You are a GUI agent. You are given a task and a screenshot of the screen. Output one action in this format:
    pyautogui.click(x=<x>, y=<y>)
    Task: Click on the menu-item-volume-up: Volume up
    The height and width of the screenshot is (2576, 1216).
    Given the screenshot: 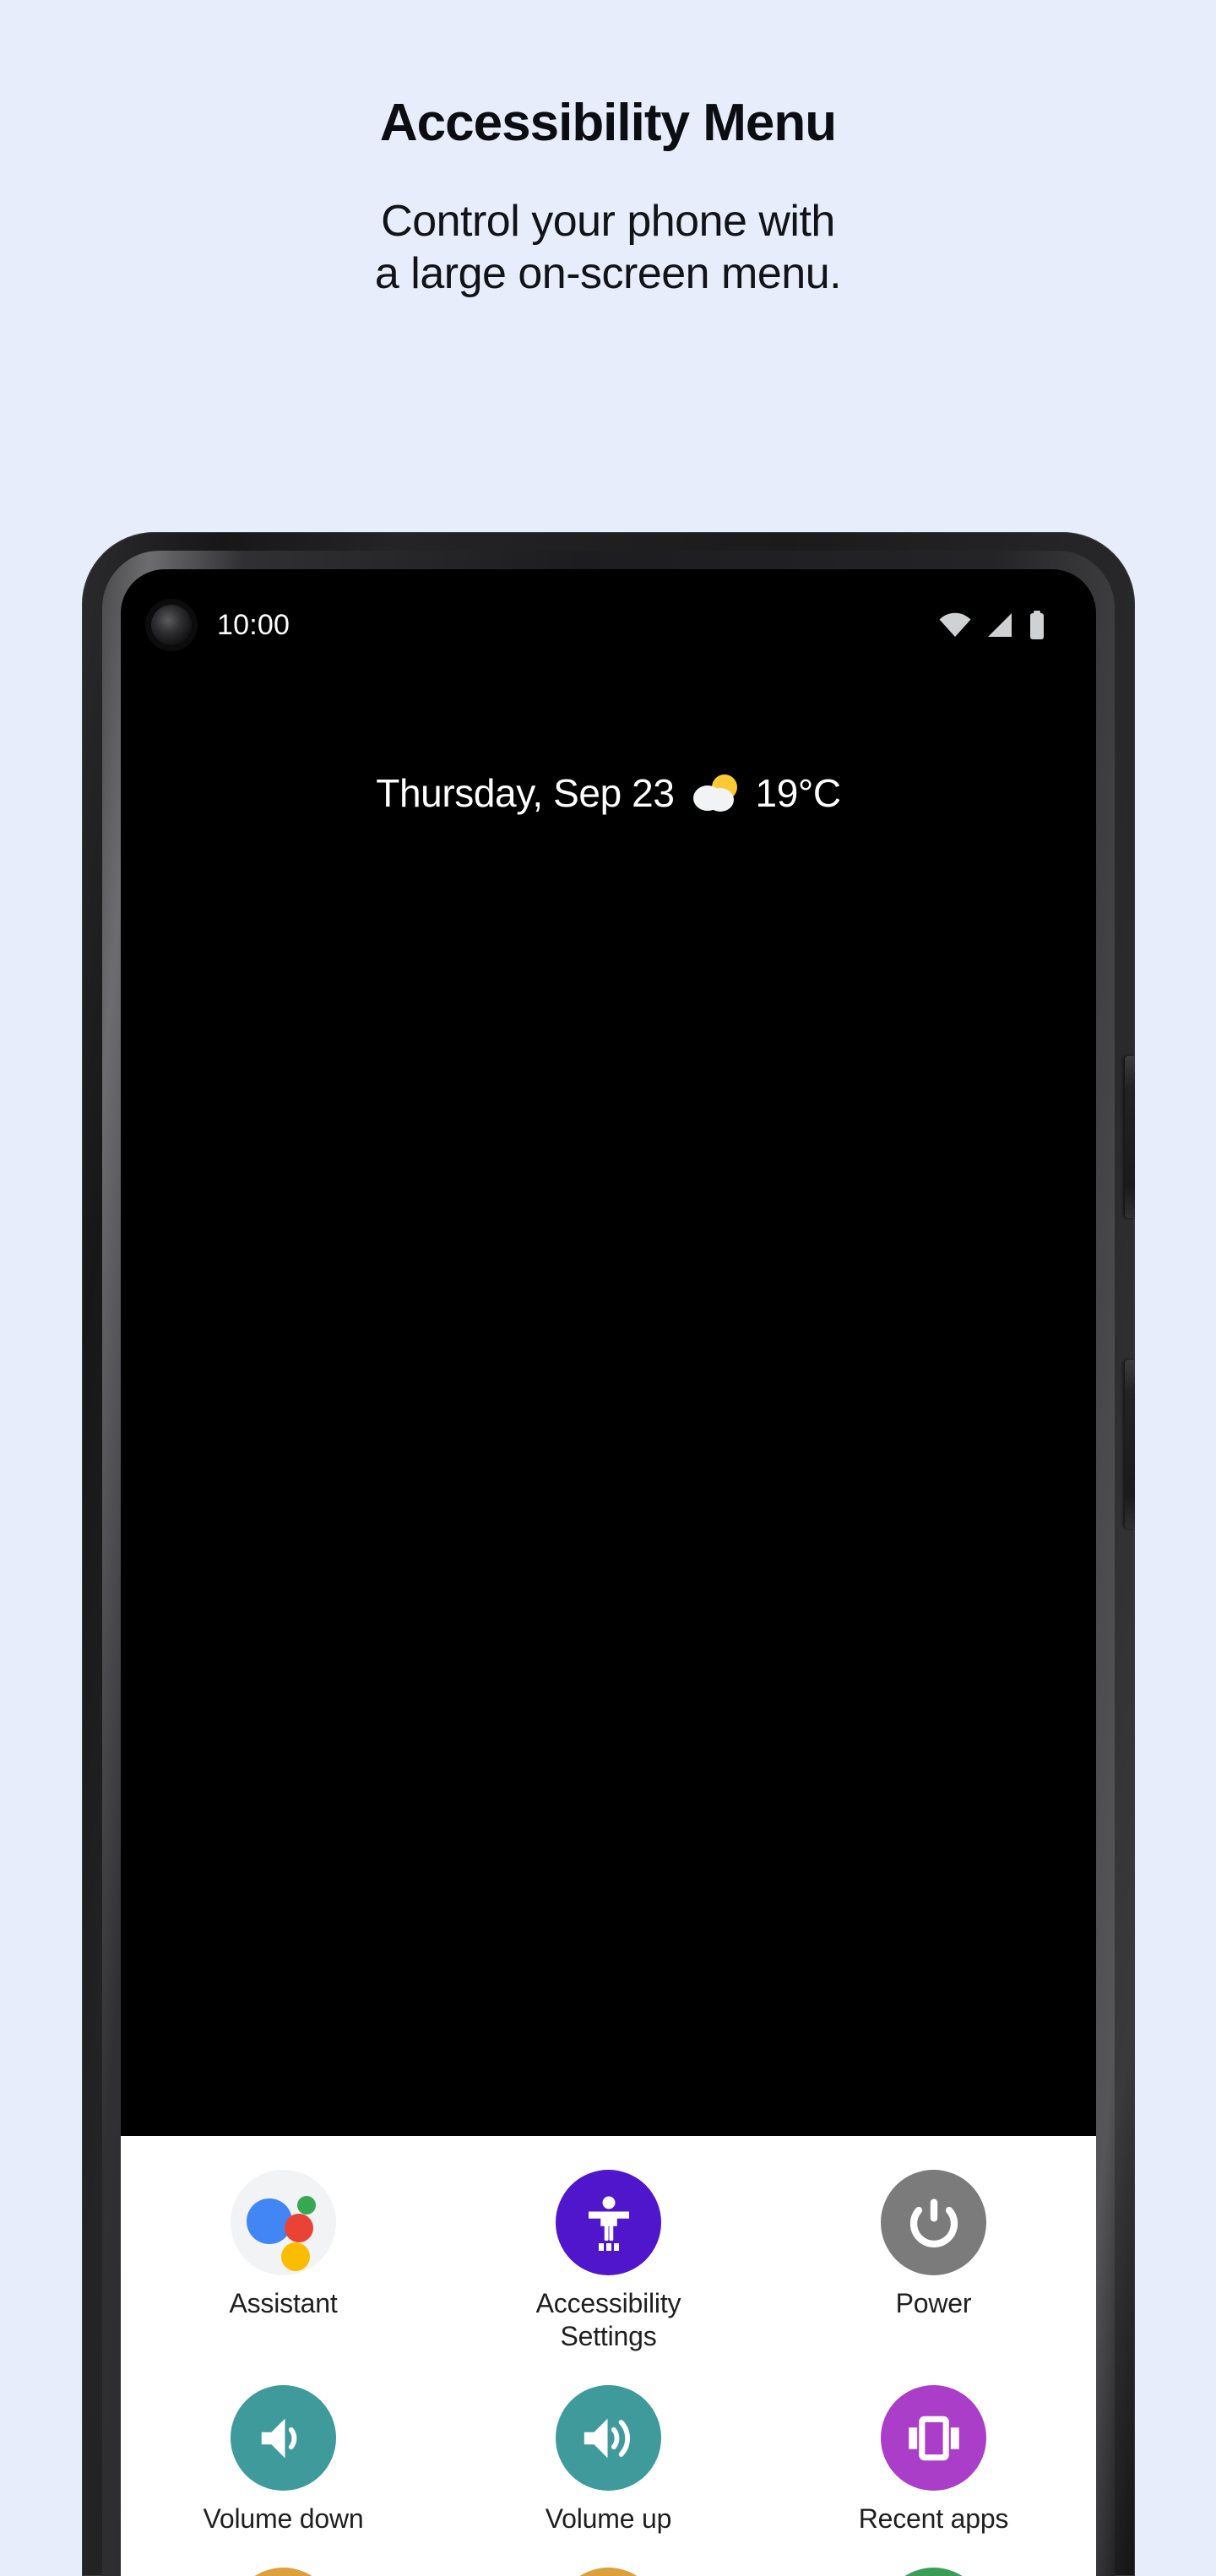 What is the action you would take?
    pyautogui.click(x=608, y=2460)
    